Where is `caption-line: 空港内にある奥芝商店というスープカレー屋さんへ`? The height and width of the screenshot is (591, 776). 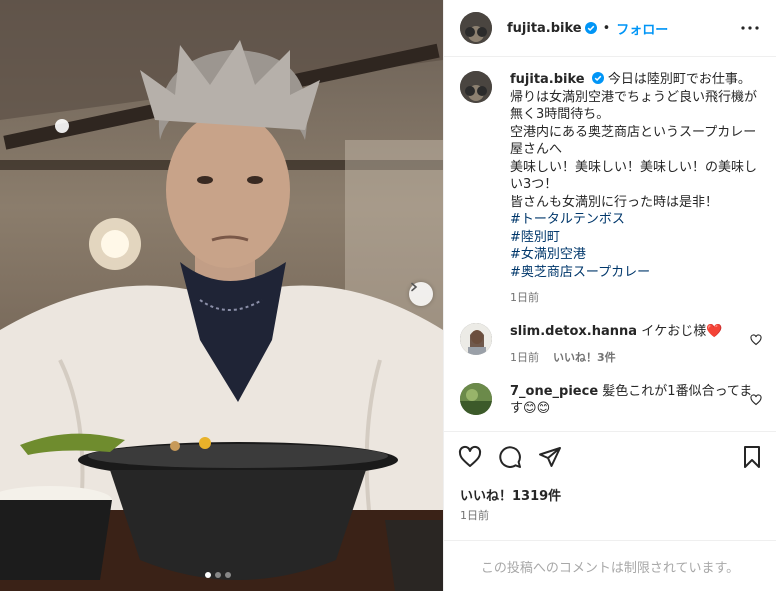
caption-line: 空港内にある奥芝商店というスープカレー屋さんへ is located at coordinates (633, 141).